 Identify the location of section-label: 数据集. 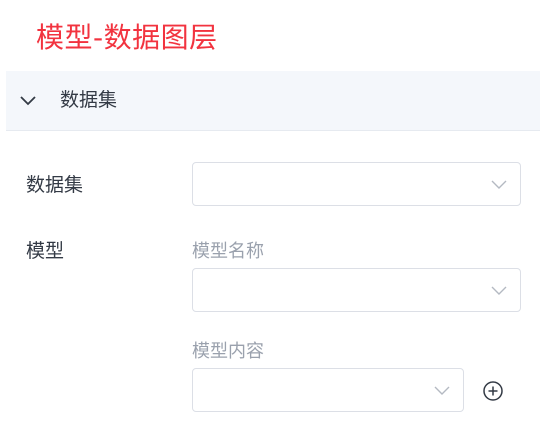
(89, 100).